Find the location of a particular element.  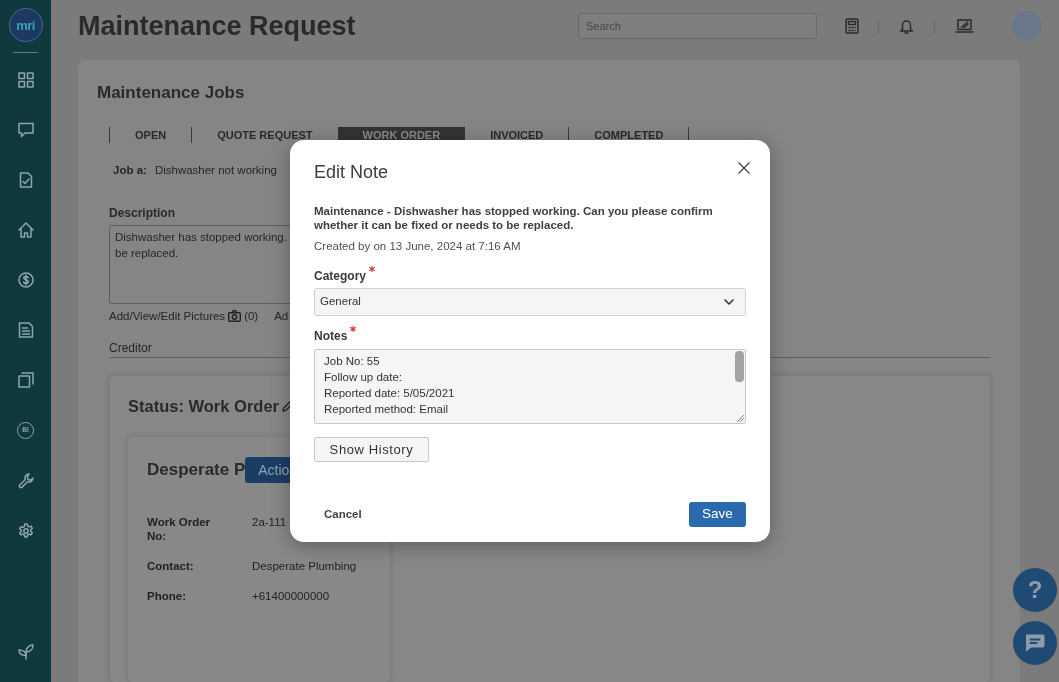

chat-button is located at coordinates (1035, 643).